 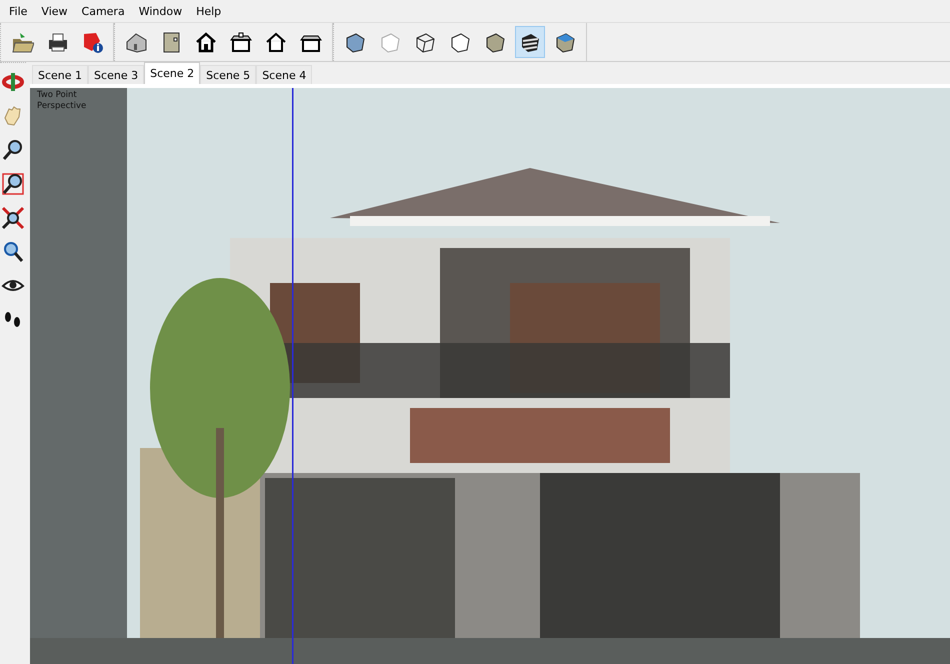 I want to click on menu-item: File, so click(x=18, y=11).